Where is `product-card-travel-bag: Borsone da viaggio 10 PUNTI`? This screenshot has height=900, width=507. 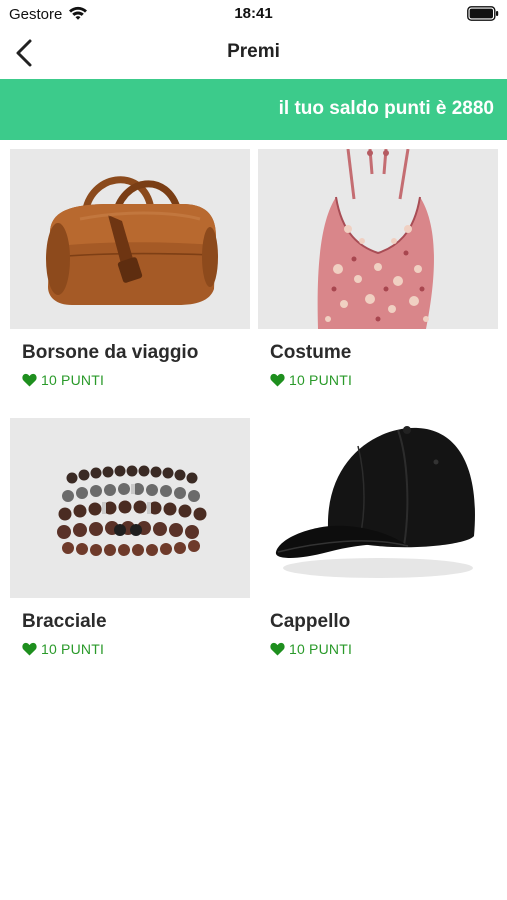 product-card-travel-bag: Borsone da viaggio 10 PUNTI is located at coordinates (130, 279).